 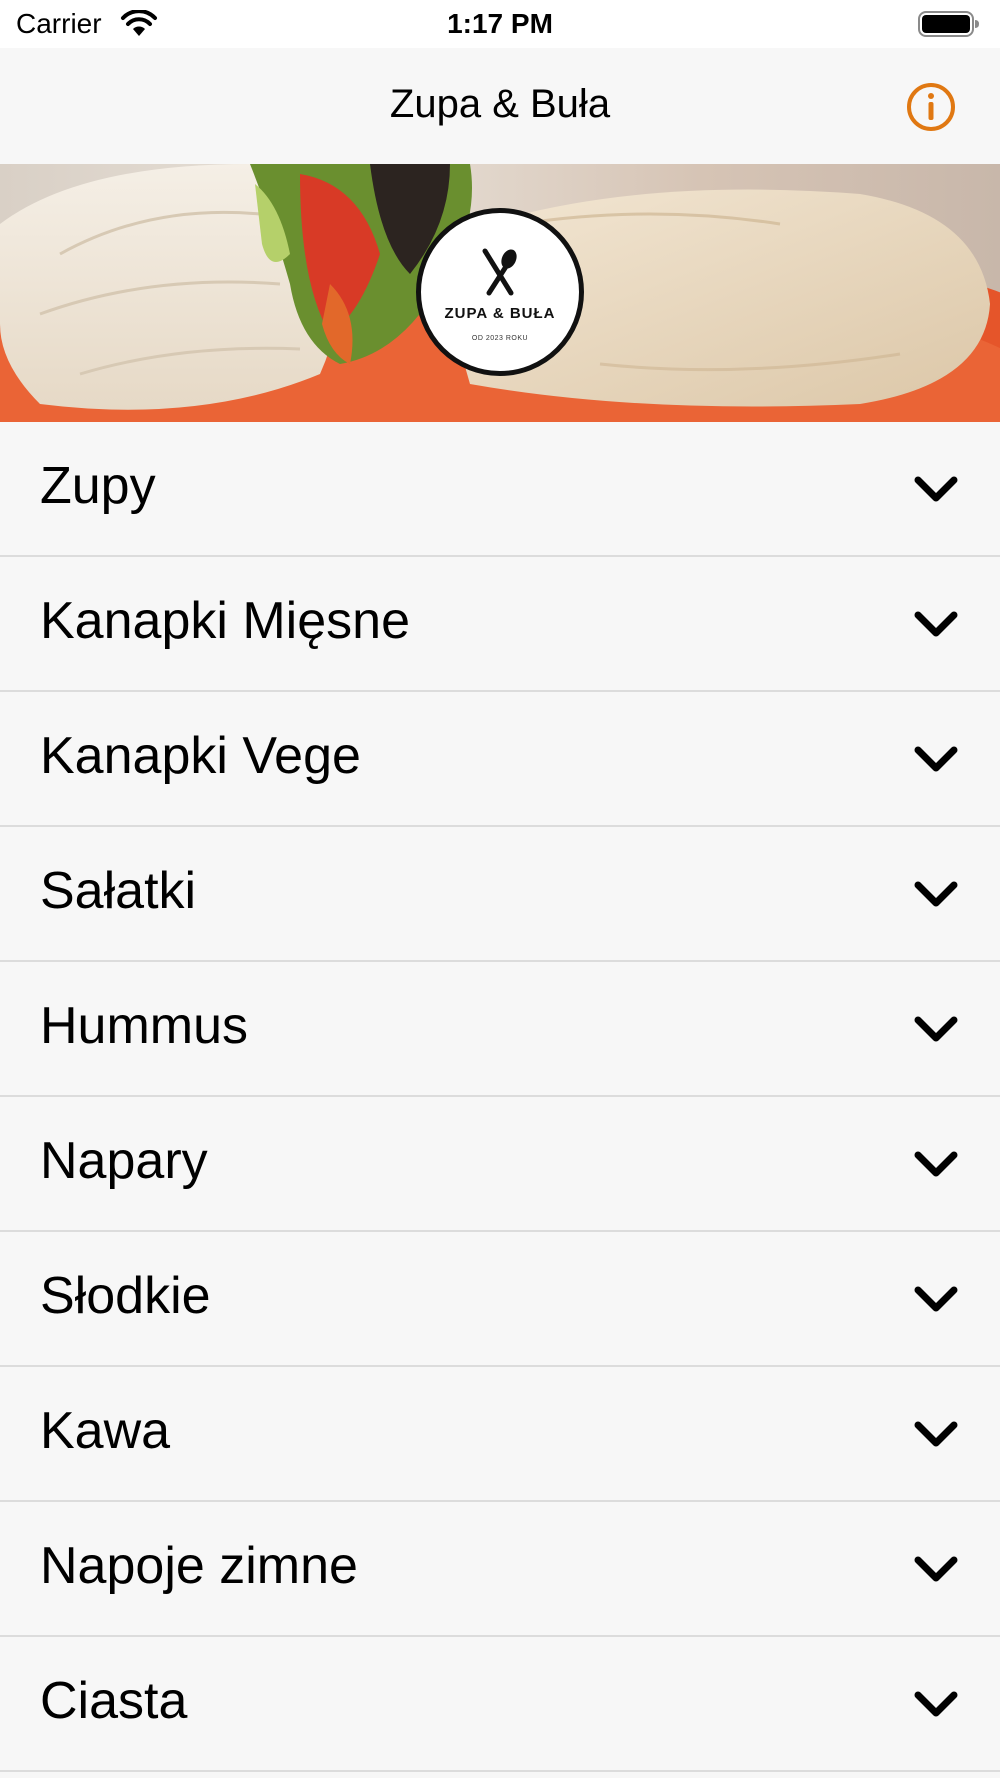 What do you see at coordinates (500, 1029) in the screenshot?
I see `menu-item-hummus: Hummus` at bounding box center [500, 1029].